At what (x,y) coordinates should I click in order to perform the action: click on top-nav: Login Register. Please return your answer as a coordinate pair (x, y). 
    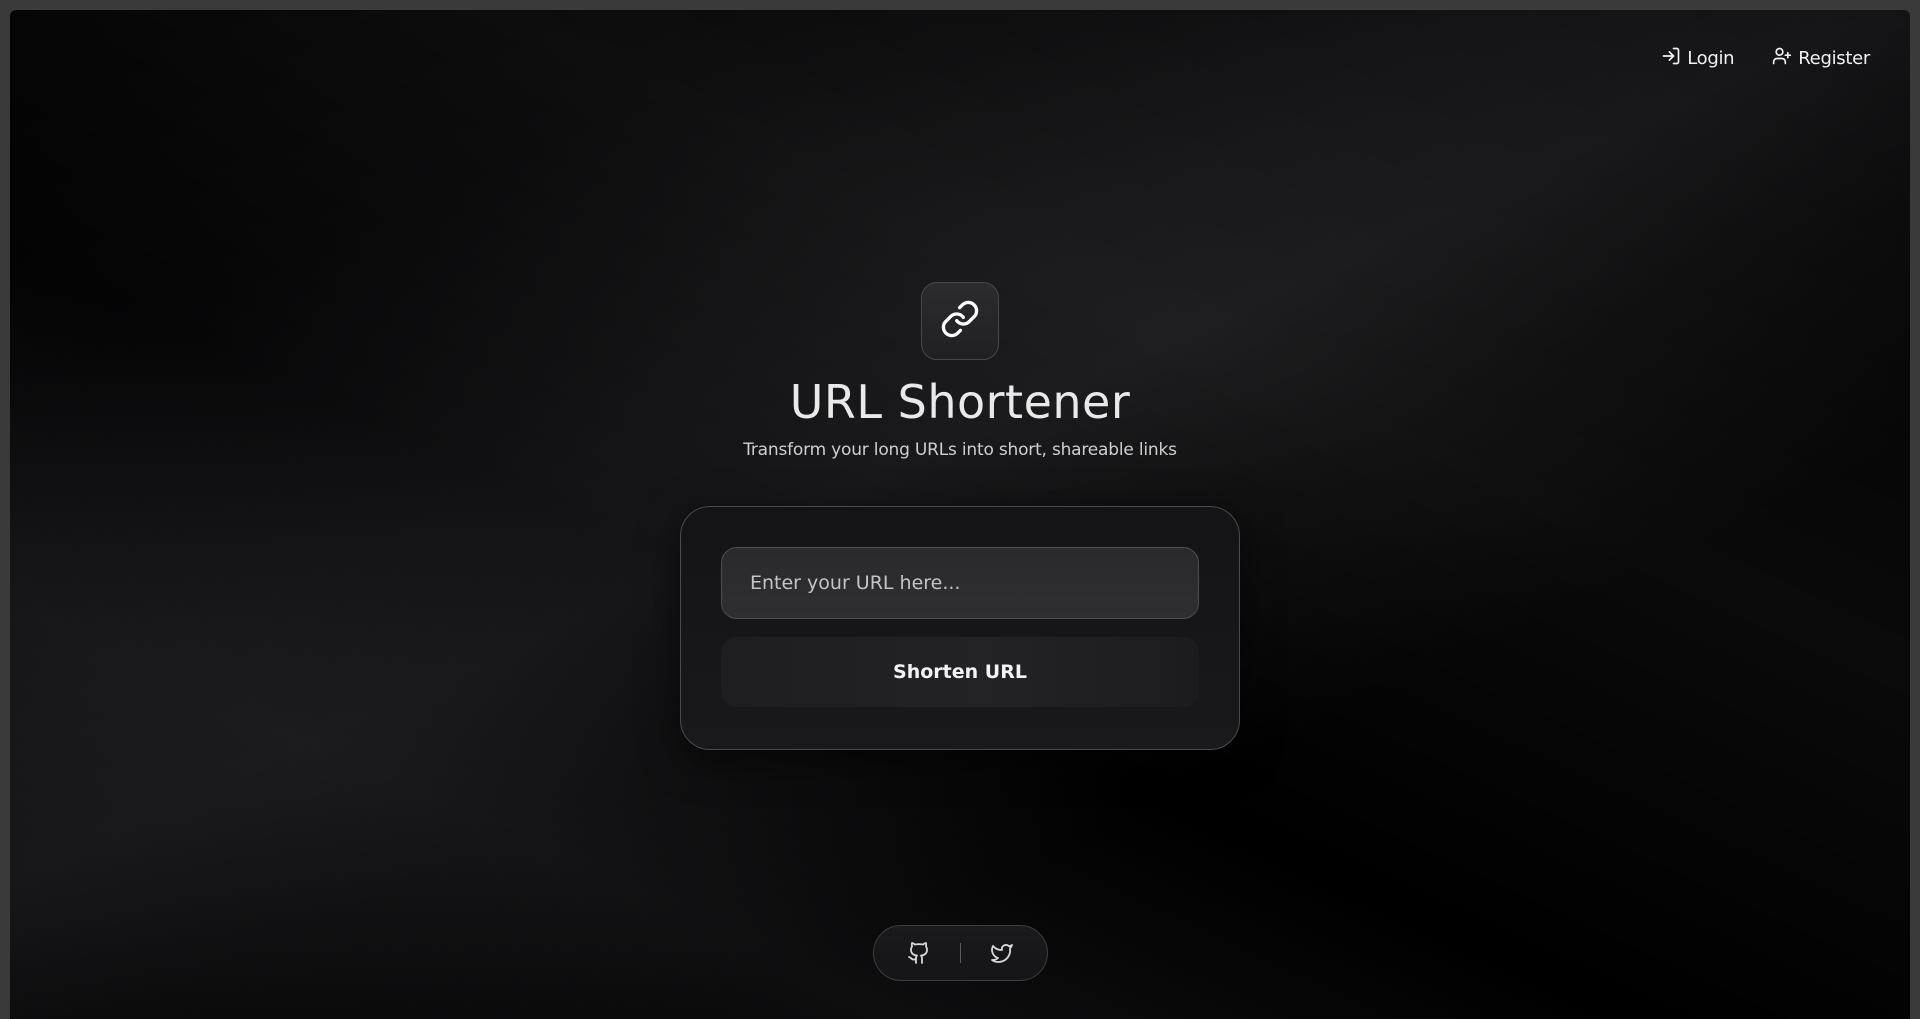
    Looking at the image, I should click on (1765, 58).